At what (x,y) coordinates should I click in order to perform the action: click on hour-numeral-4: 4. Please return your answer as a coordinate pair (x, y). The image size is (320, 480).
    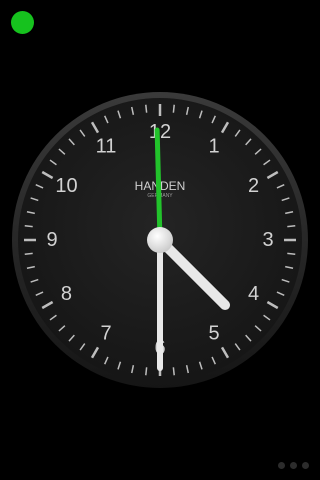
    Looking at the image, I should click on (253, 294).